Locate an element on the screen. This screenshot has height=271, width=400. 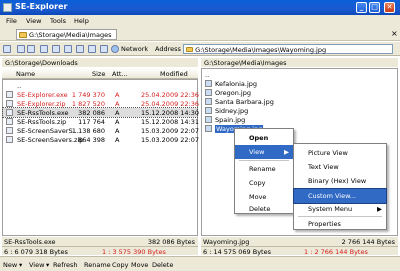
cell-size: 1 749 370 is located at coordinates (88, 95).